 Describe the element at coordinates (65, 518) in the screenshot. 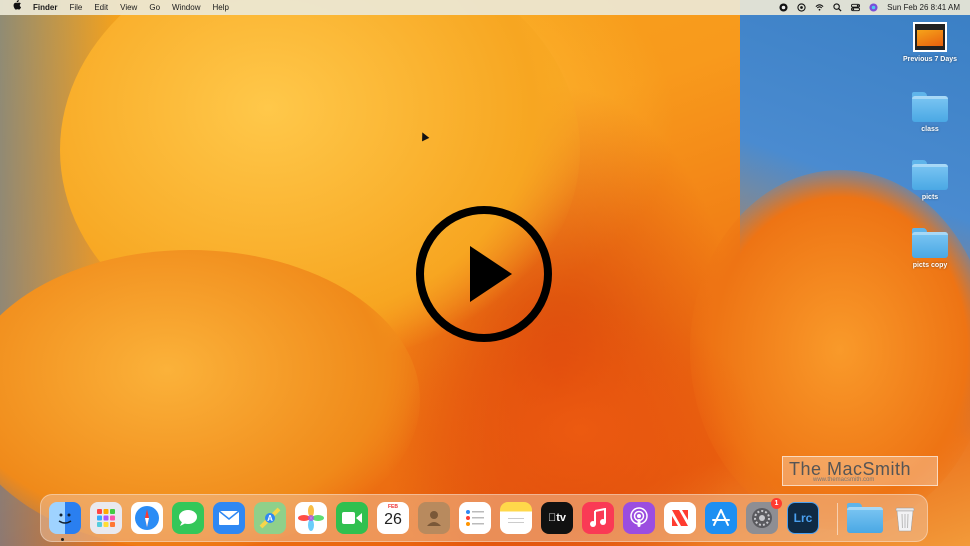

I see `dock-finder-icon` at that location.